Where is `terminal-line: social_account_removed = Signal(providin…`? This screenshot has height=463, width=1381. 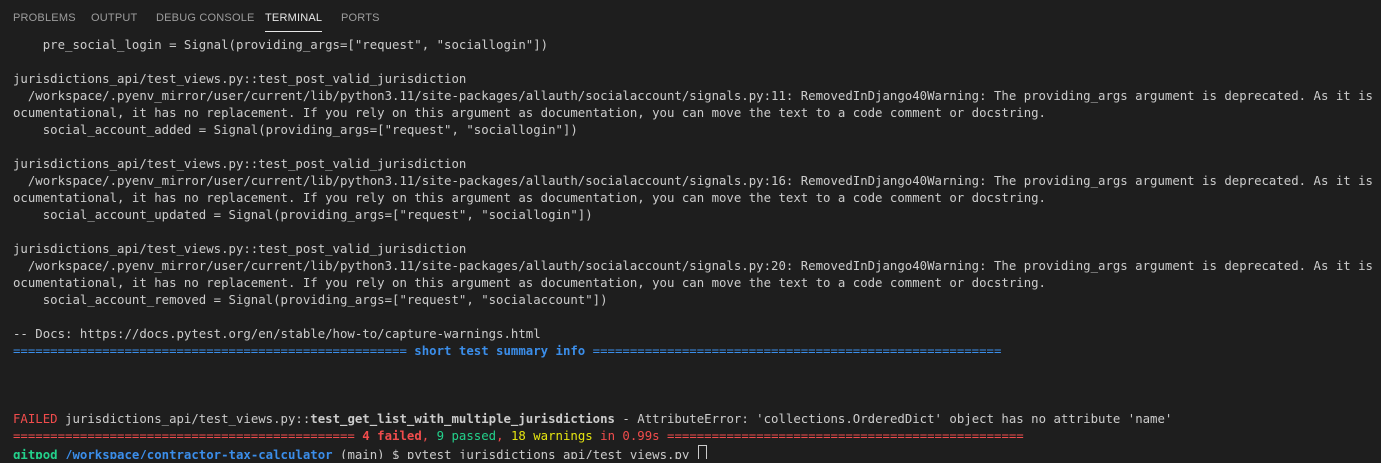
terminal-line: social_account_removed = Signal(providin… is located at coordinates (310, 300).